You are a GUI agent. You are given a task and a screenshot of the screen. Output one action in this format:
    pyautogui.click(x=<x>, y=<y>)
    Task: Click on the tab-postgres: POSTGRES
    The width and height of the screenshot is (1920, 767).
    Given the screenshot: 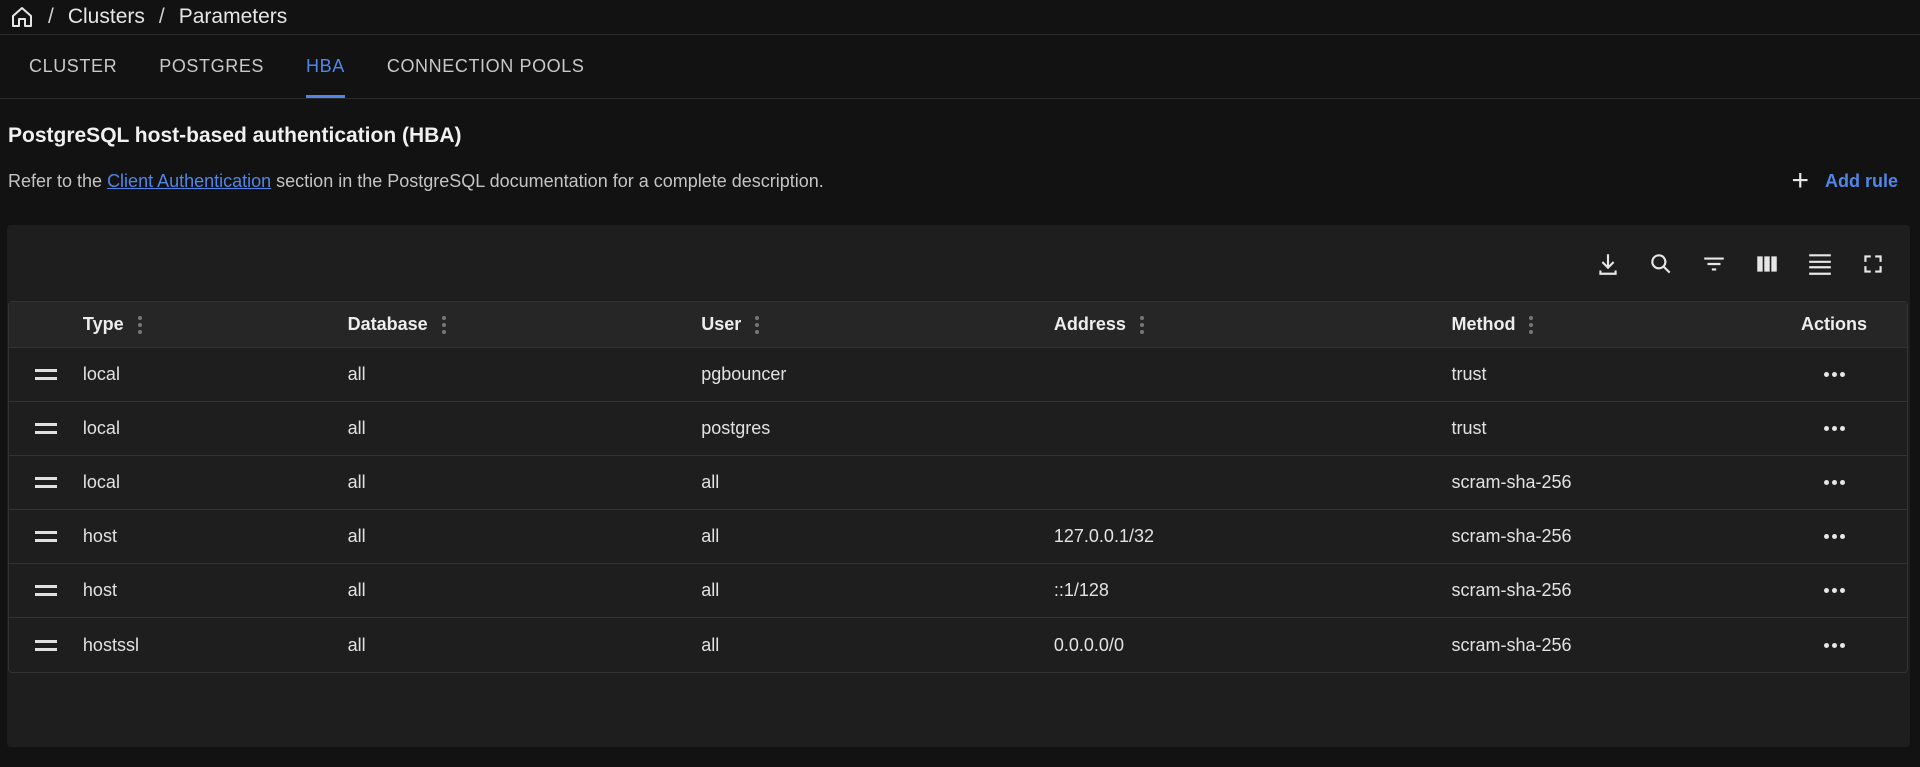 What is the action you would take?
    pyautogui.click(x=211, y=66)
    